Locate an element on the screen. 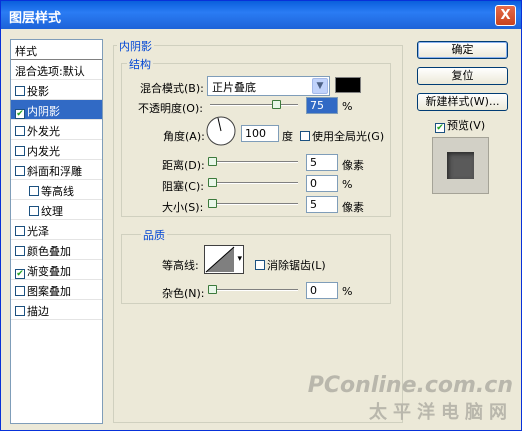 Image resolution: width=522 pixels, height=431 pixels. reset-button: 复位 is located at coordinates (462, 76).